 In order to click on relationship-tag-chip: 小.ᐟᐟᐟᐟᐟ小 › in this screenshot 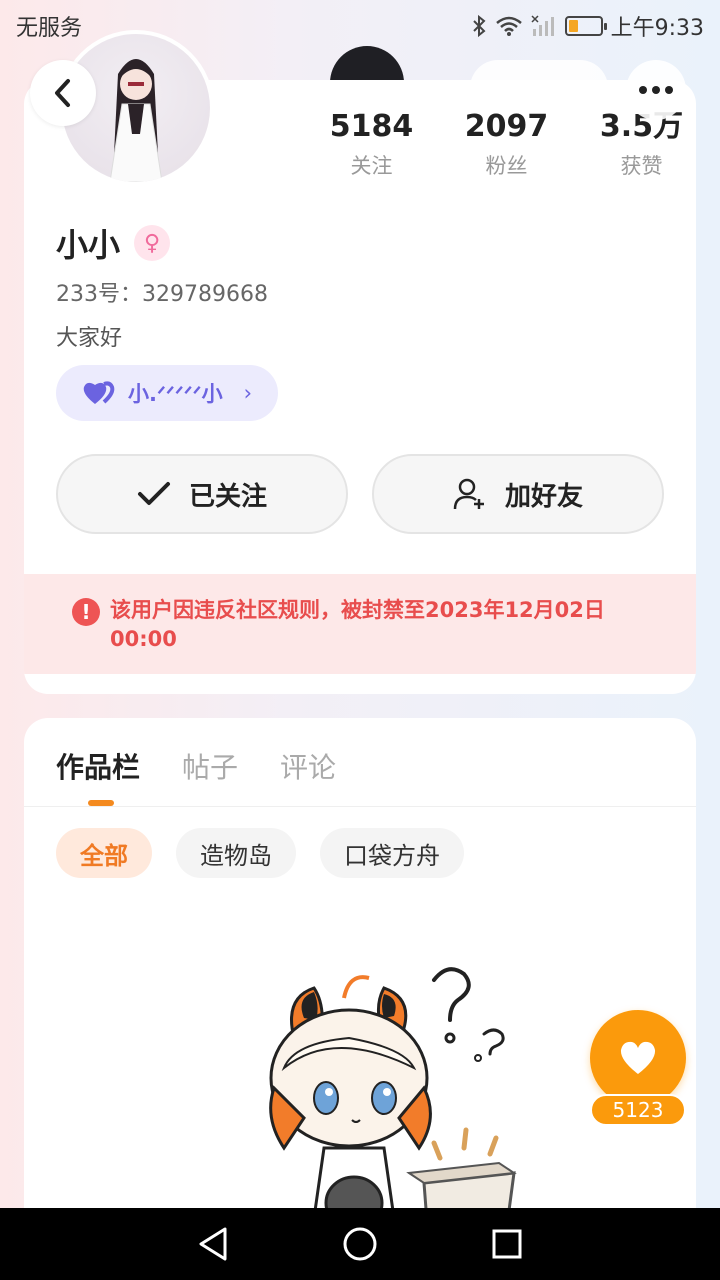, I will do `click(167, 393)`.